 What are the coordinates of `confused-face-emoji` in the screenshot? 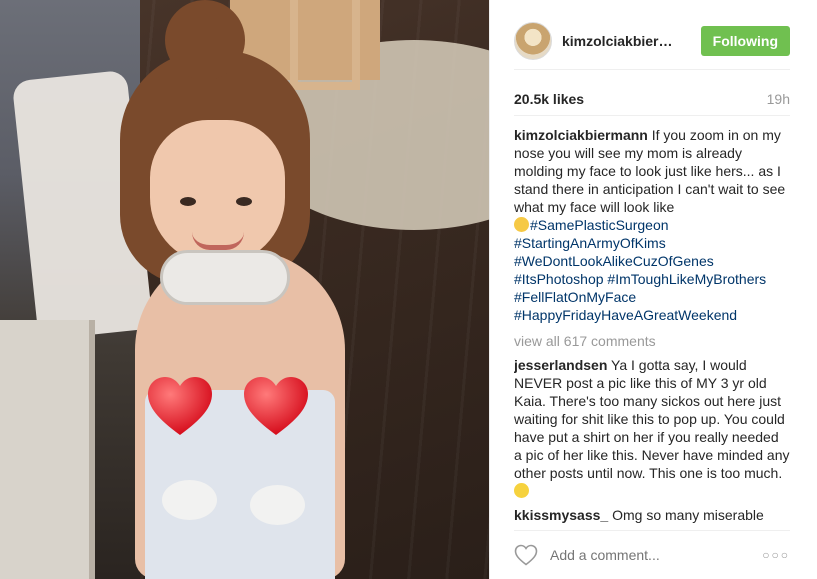 It's located at (521, 490).